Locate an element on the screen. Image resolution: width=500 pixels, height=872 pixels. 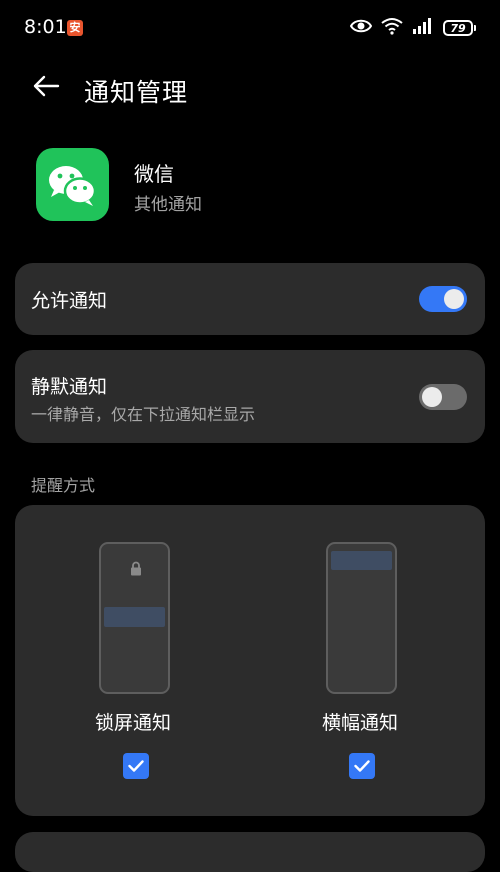
back-button is located at coordinates (46, 88).